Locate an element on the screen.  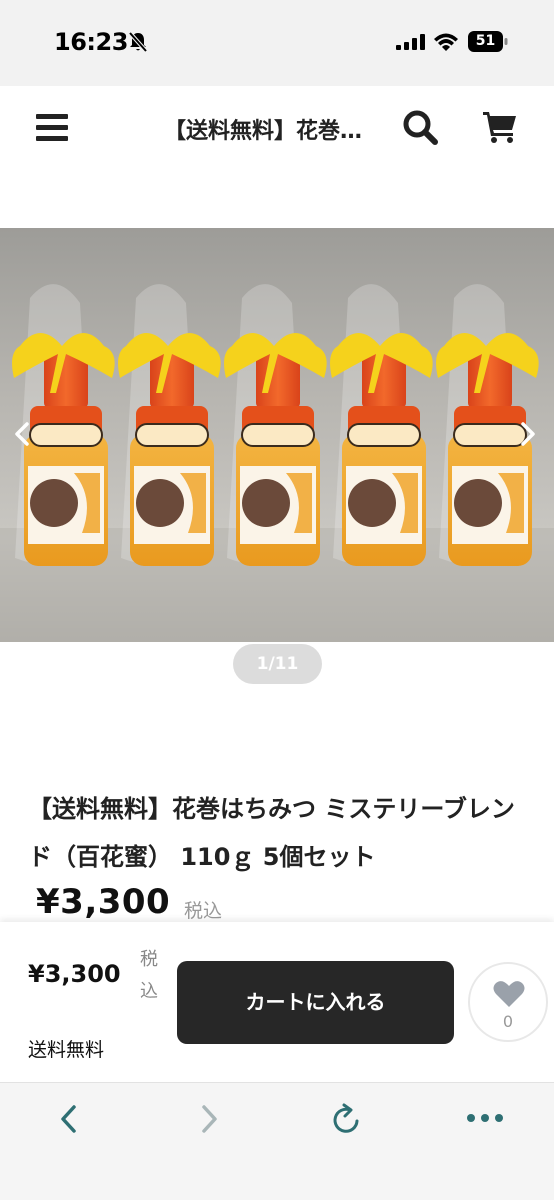
back-arrow-icon is located at coordinates (69, 1119).